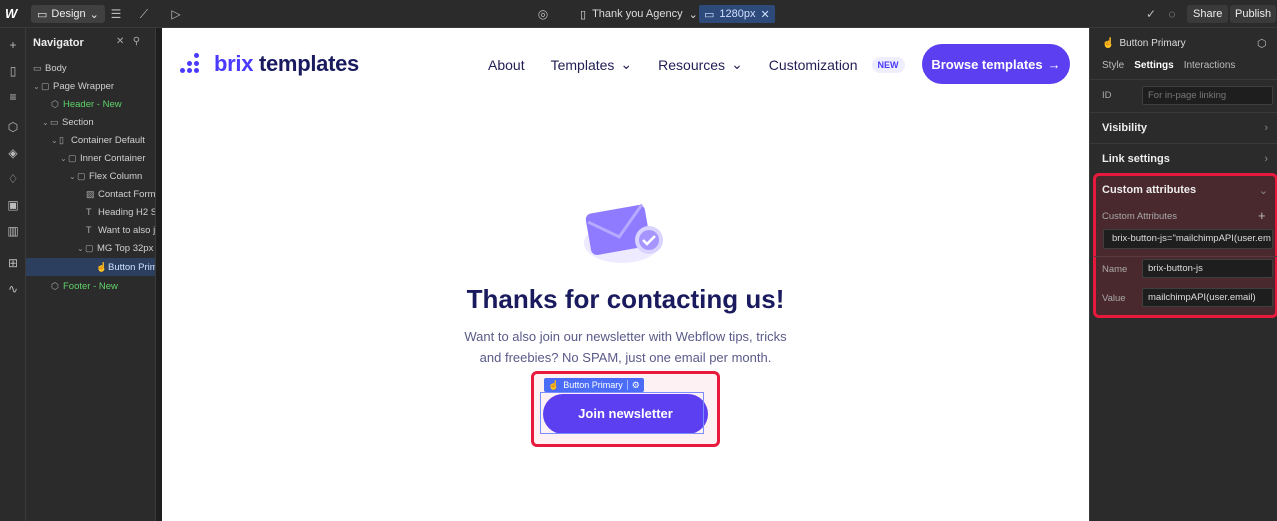 This screenshot has height=521, width=1277. Describe the element at coordinates (90, 212) in the screenshot. I see `nav-item-heading: T Heading H2 S` at that location.